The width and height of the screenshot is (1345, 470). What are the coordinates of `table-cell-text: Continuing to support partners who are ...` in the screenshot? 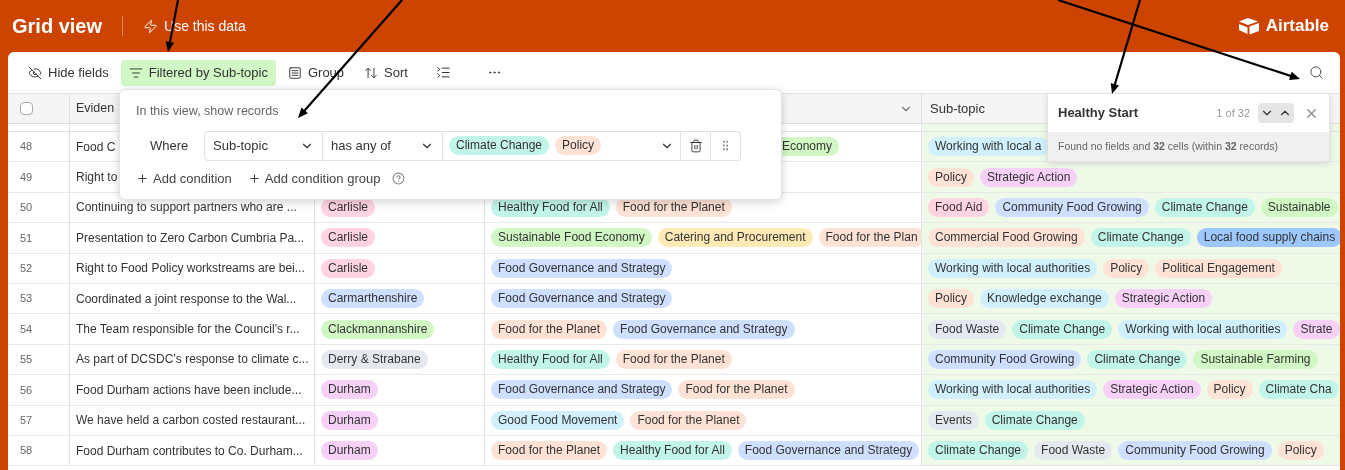 It's located at (186, 208).